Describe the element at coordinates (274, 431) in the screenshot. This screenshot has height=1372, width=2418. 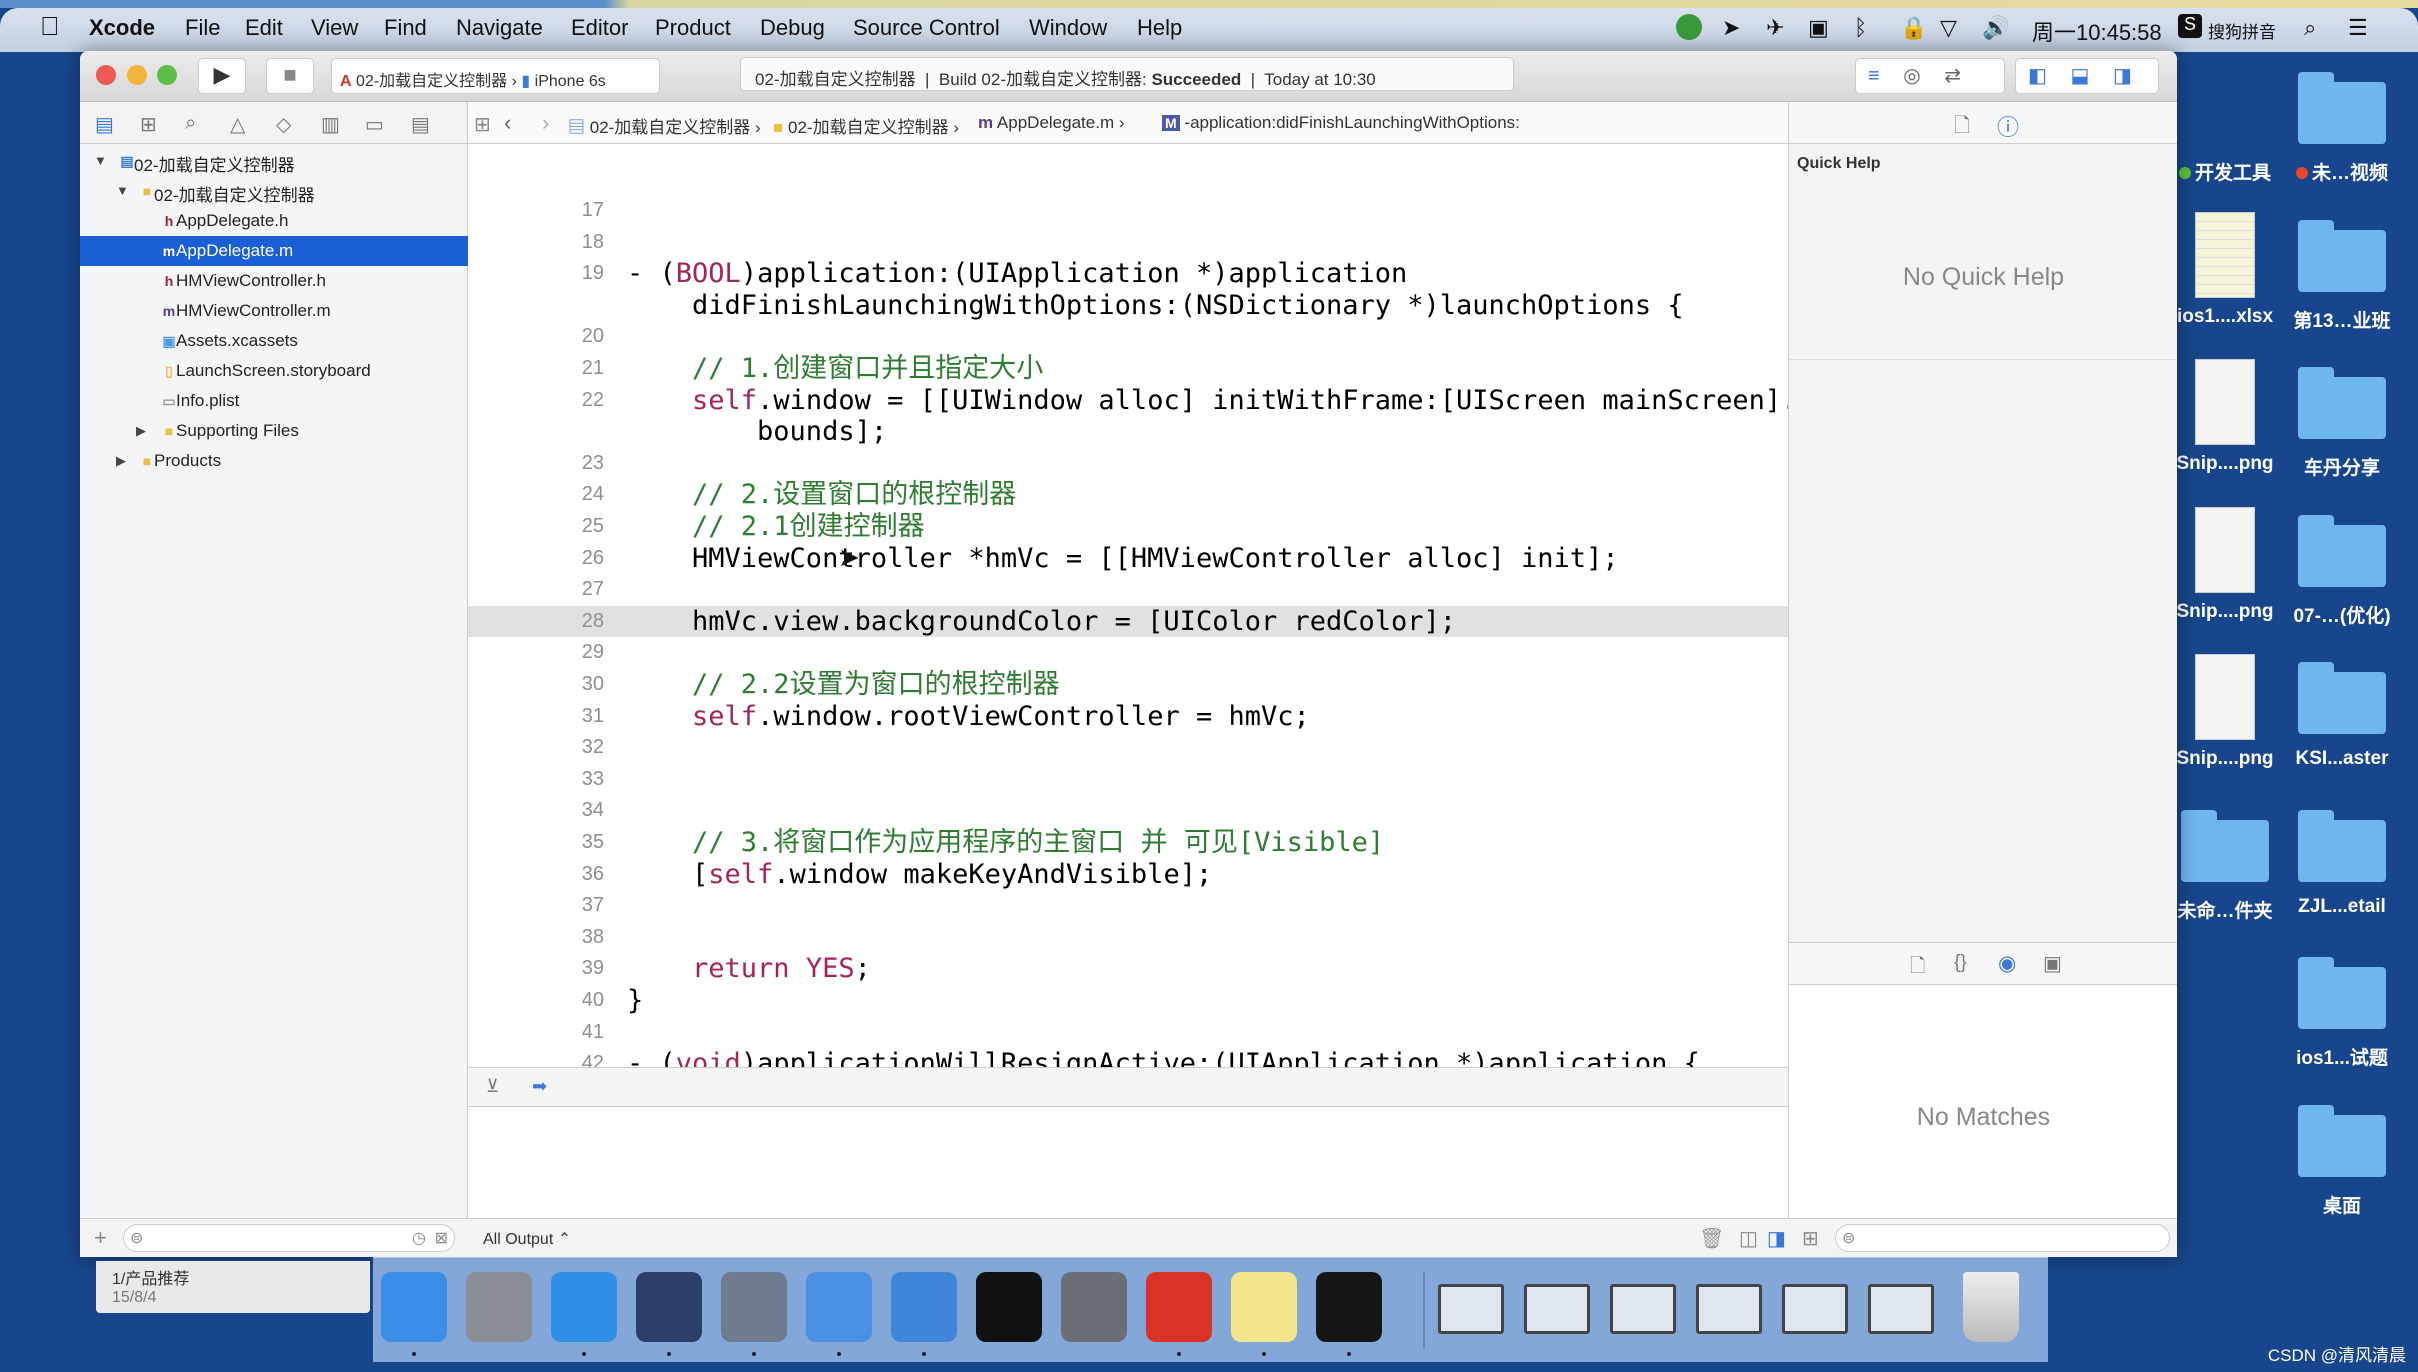
I see `navigator-item: ▶ ■ Supporting Files` at that location.